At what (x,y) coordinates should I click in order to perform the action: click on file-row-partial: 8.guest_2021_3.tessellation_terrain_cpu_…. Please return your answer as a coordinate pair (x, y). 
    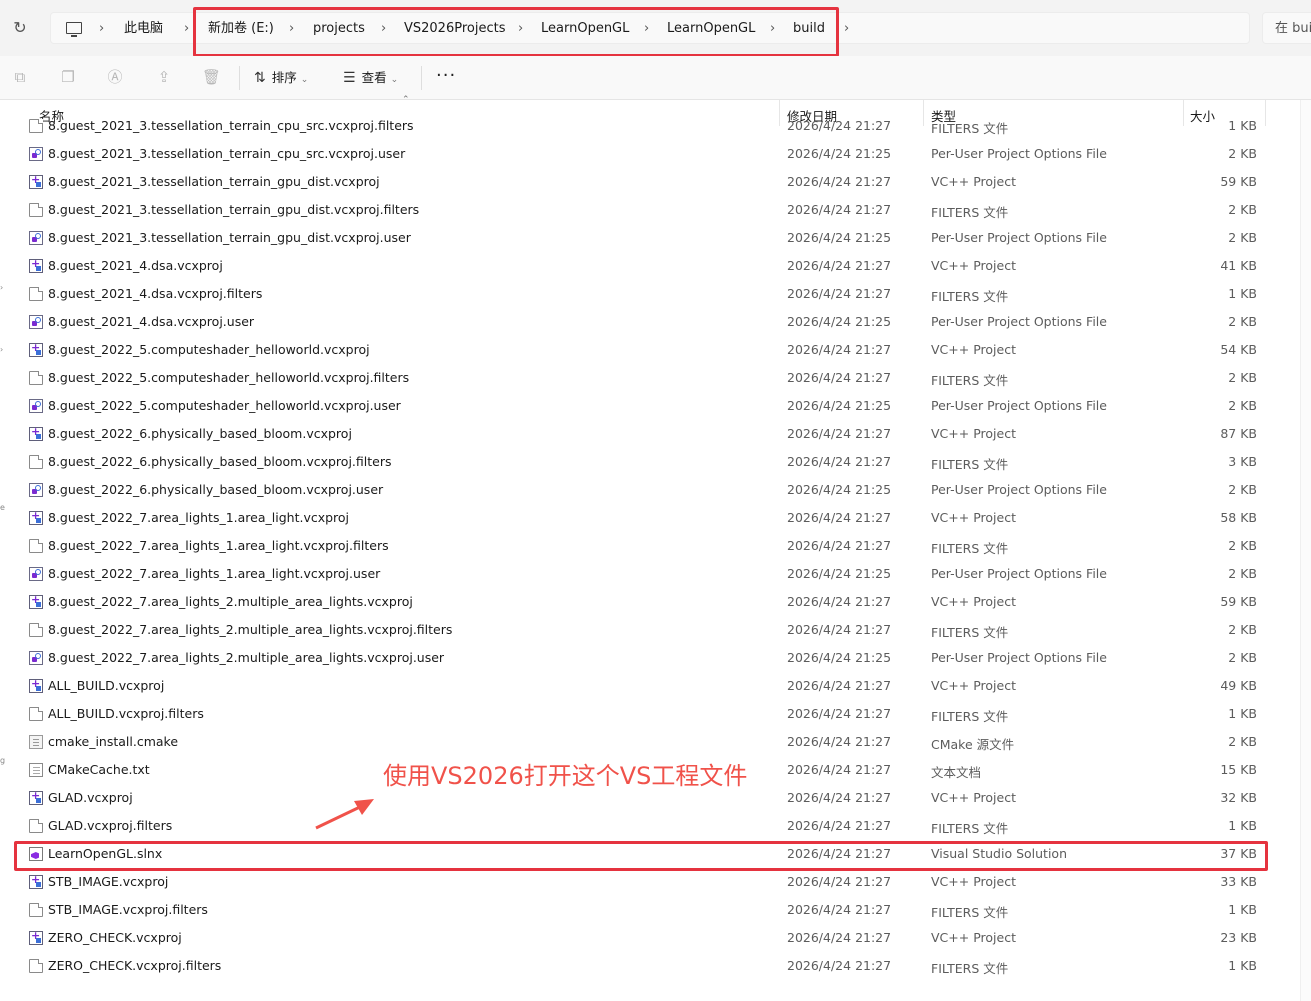
    Looking at the image, I should click on (650, 129).